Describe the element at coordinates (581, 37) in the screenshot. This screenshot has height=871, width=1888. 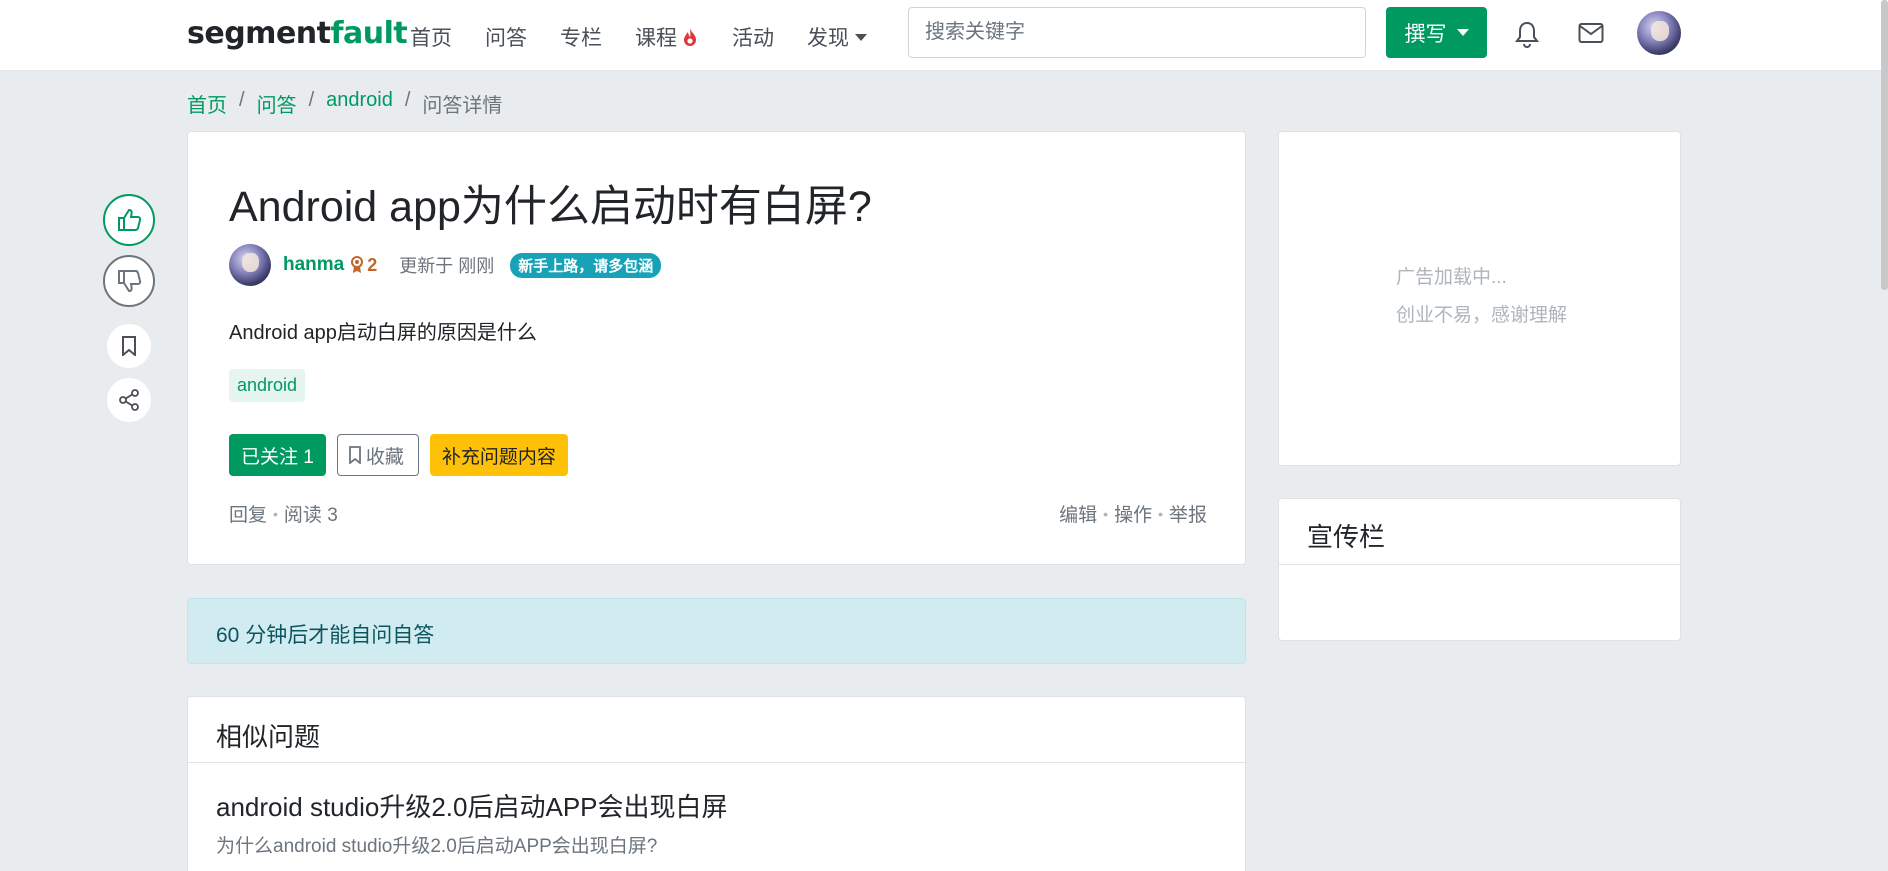
I see `nav-item-column: 专栏` at that location.